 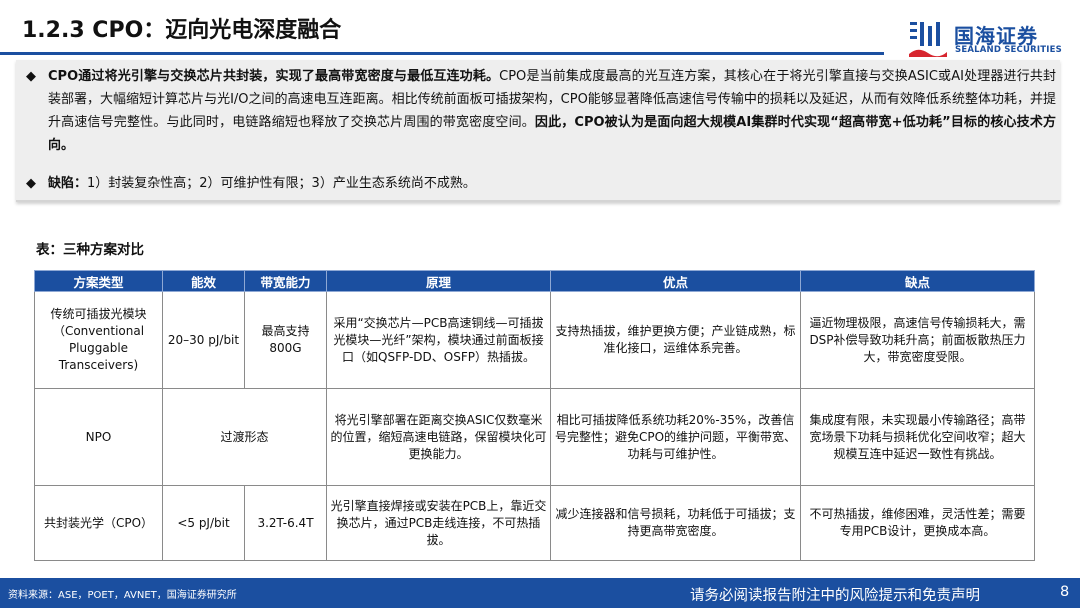 I want to click on summary-bullet-defects: ◆ 缺陷：1）封装复杂性高；2）可维护性有限；3）产业生态系统尚不成熟。, so click(x=541, y=183).